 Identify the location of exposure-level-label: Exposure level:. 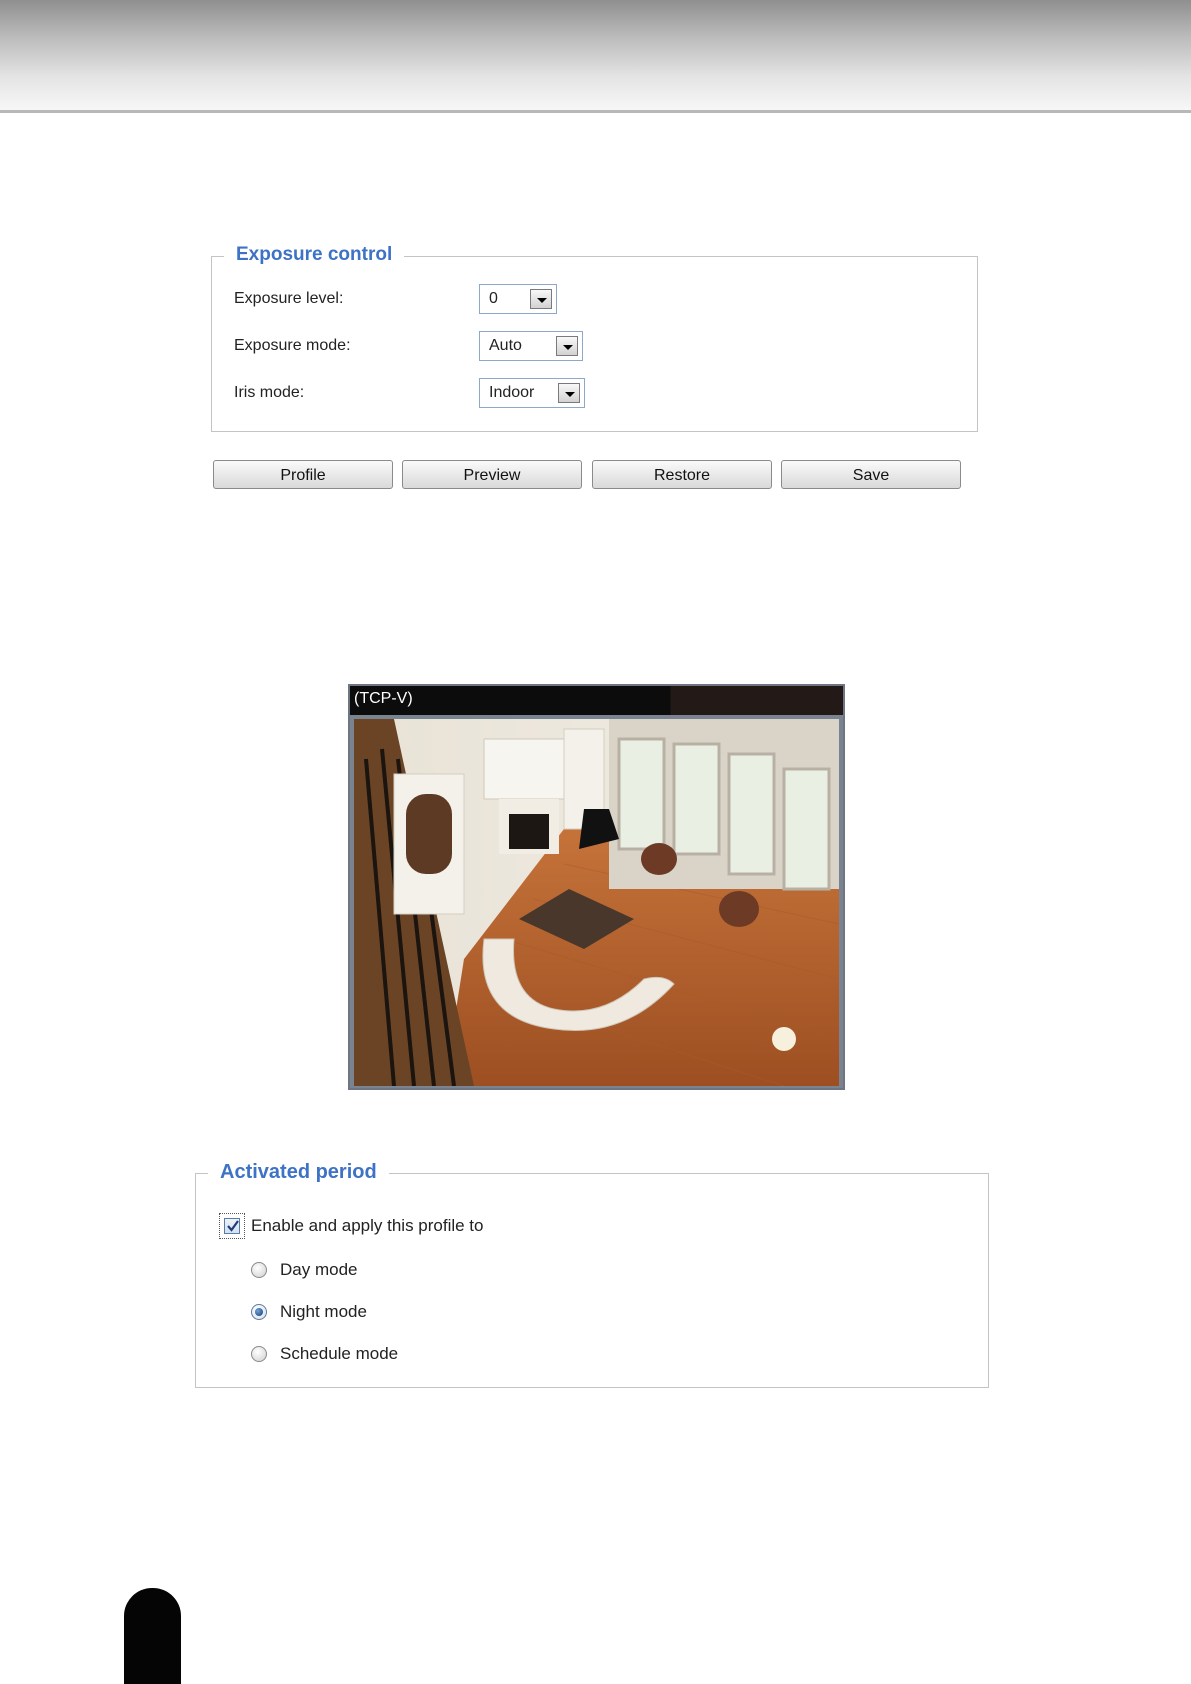
(289, 298).